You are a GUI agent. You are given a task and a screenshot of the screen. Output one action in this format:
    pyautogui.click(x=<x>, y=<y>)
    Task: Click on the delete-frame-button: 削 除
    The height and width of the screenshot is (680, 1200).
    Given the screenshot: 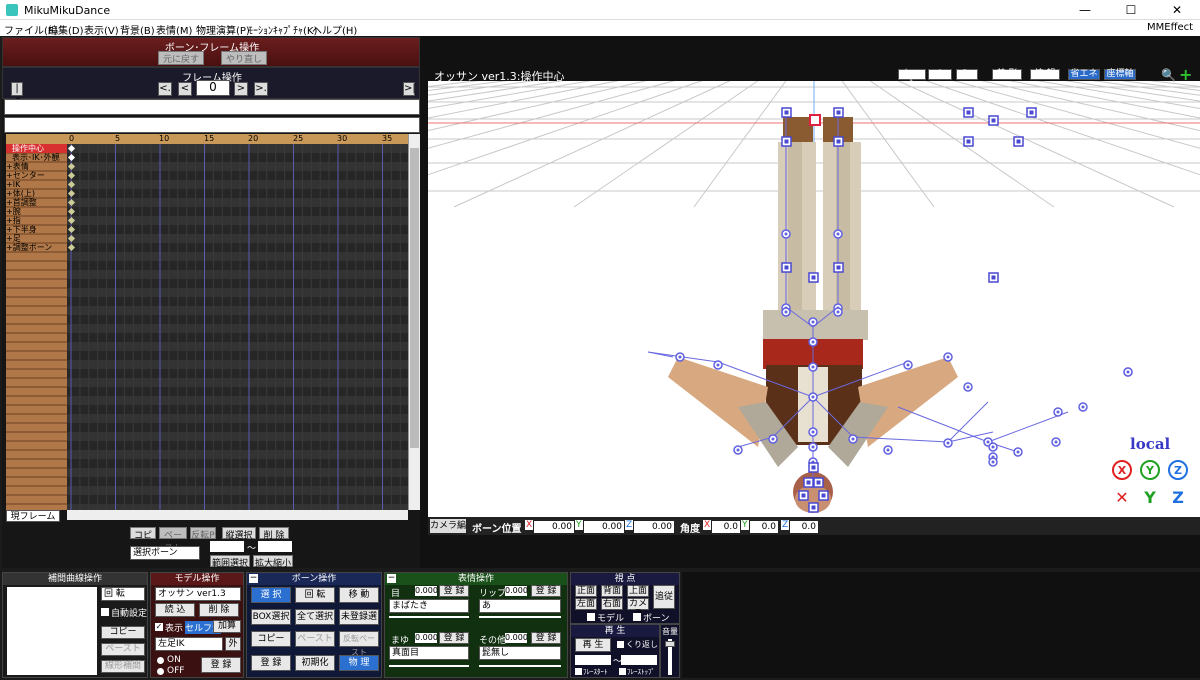 What is the action you would take?
    pyautogui.click(x=274, y=534)
    